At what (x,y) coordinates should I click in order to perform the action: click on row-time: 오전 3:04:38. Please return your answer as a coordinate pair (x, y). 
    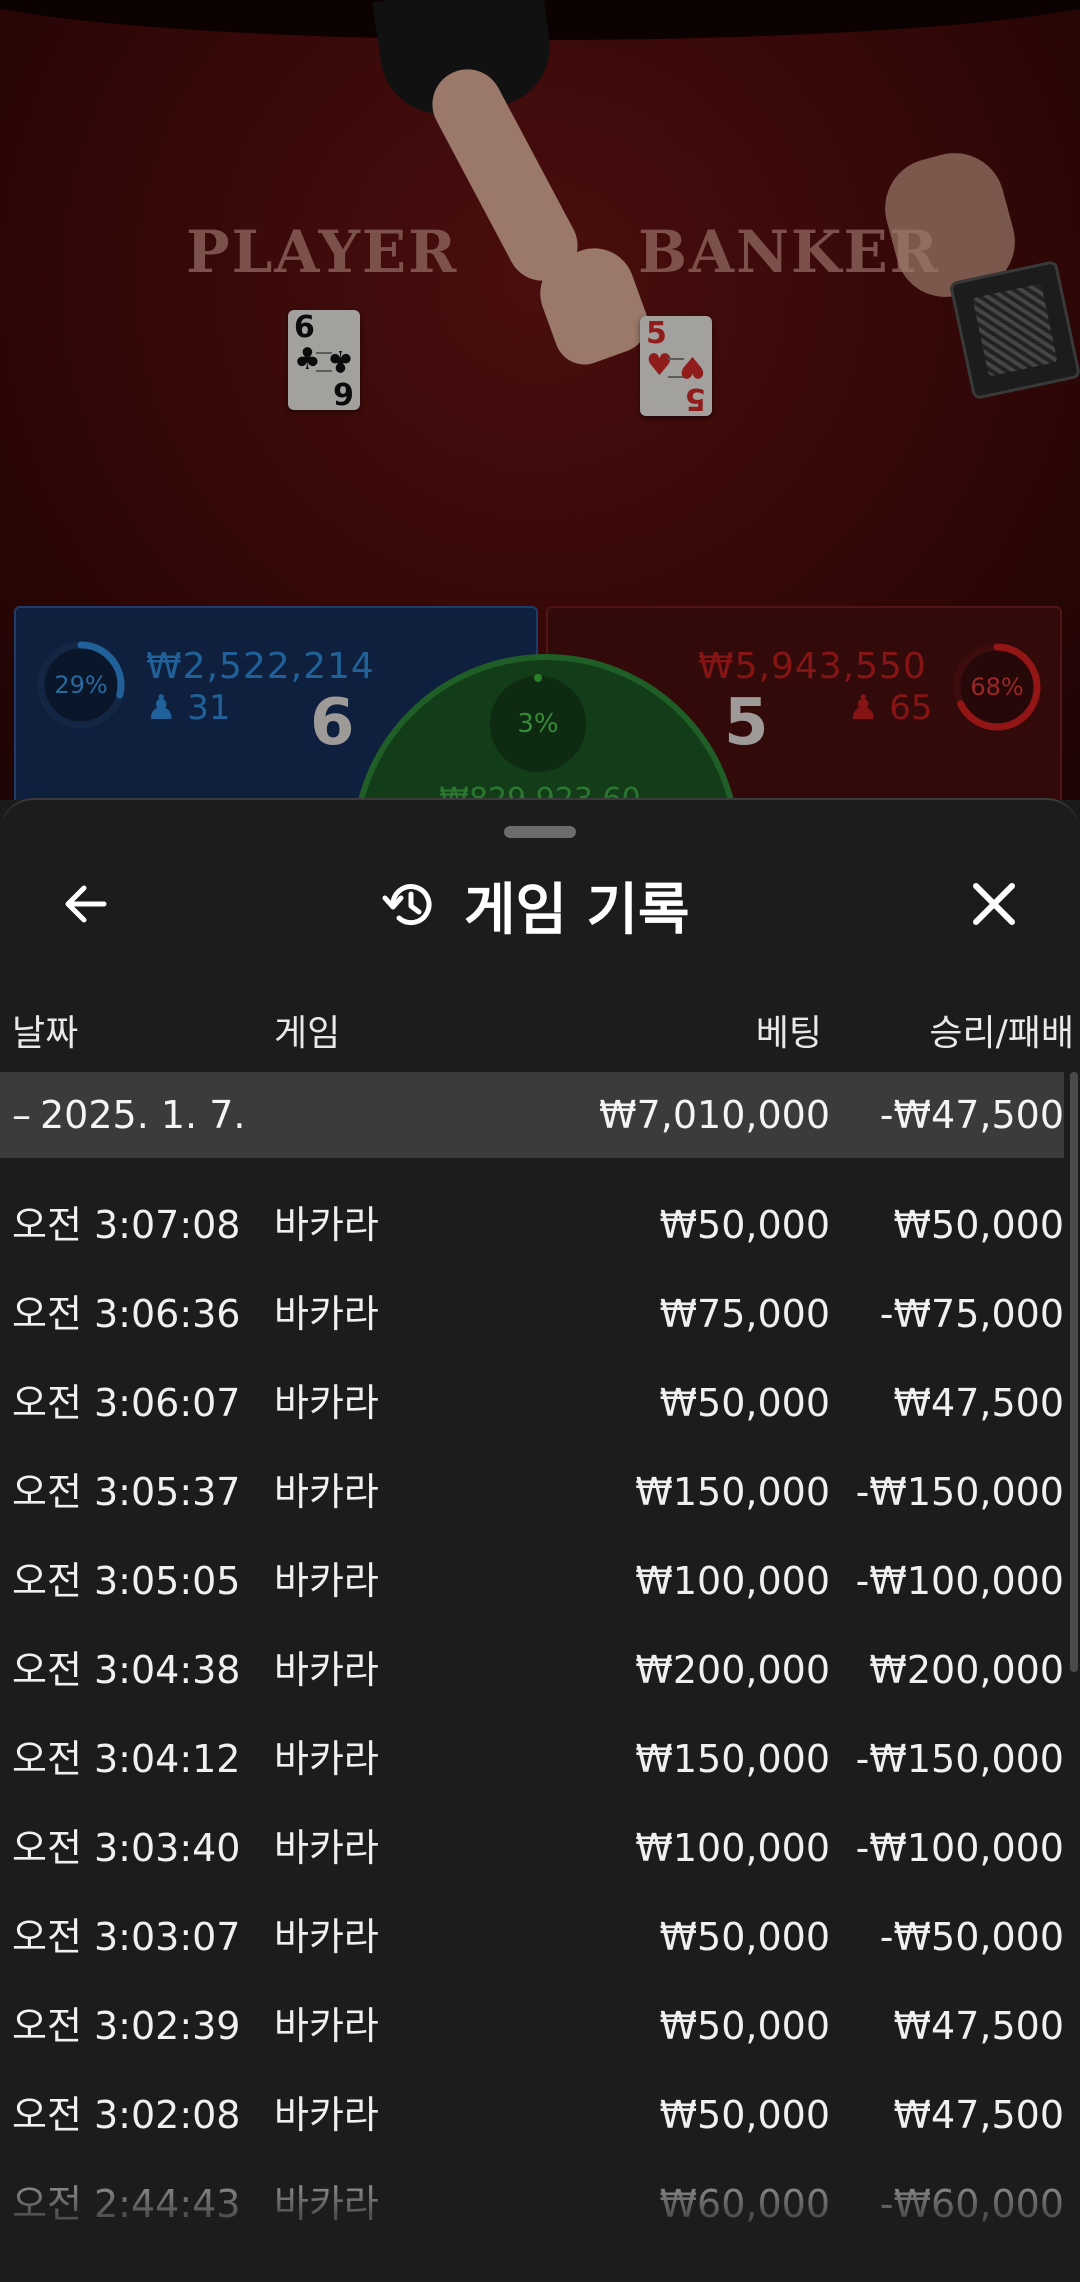
    Looking at the image, I should click on (126, 1670).